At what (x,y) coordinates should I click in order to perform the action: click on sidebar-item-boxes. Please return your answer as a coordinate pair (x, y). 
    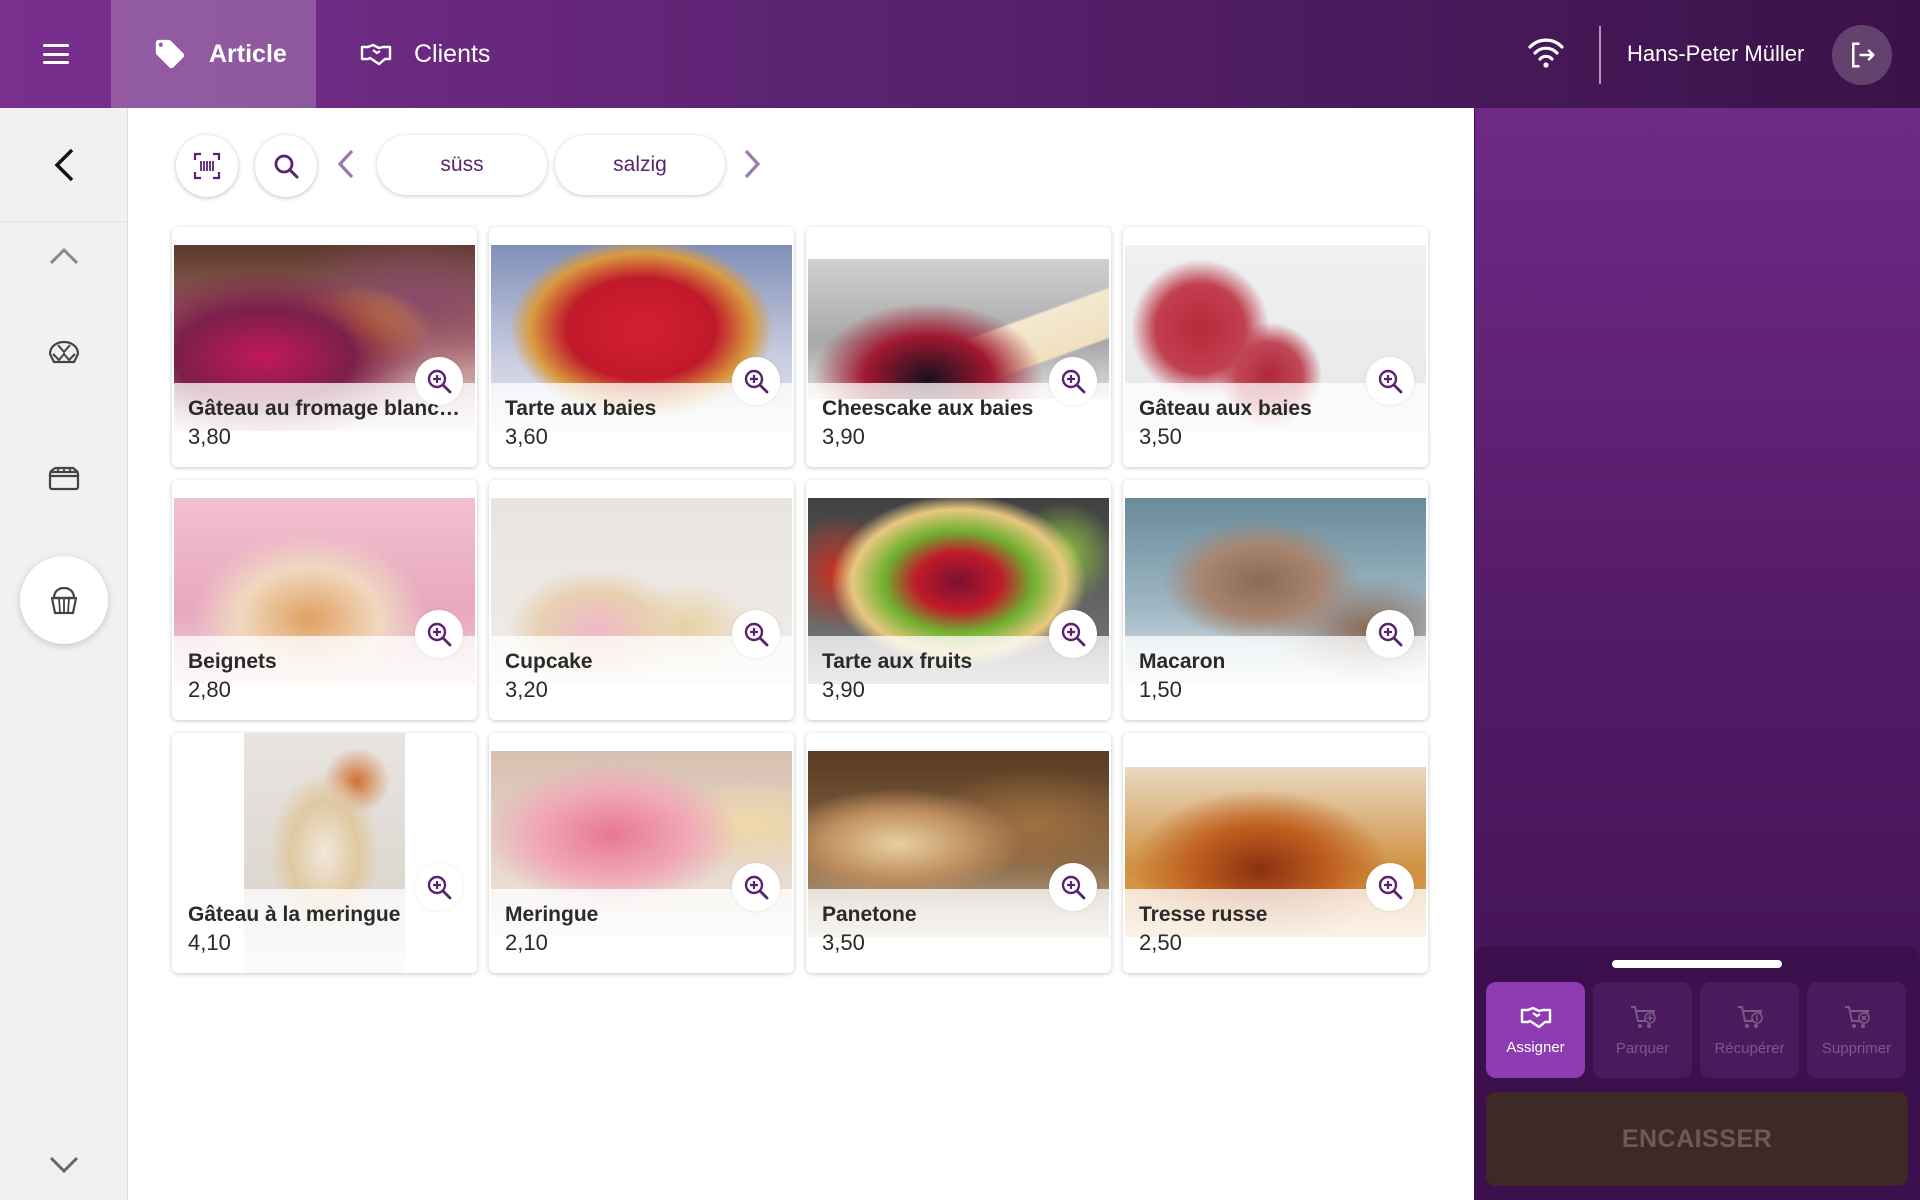
    Looking at the image, I should click on (63, 478).